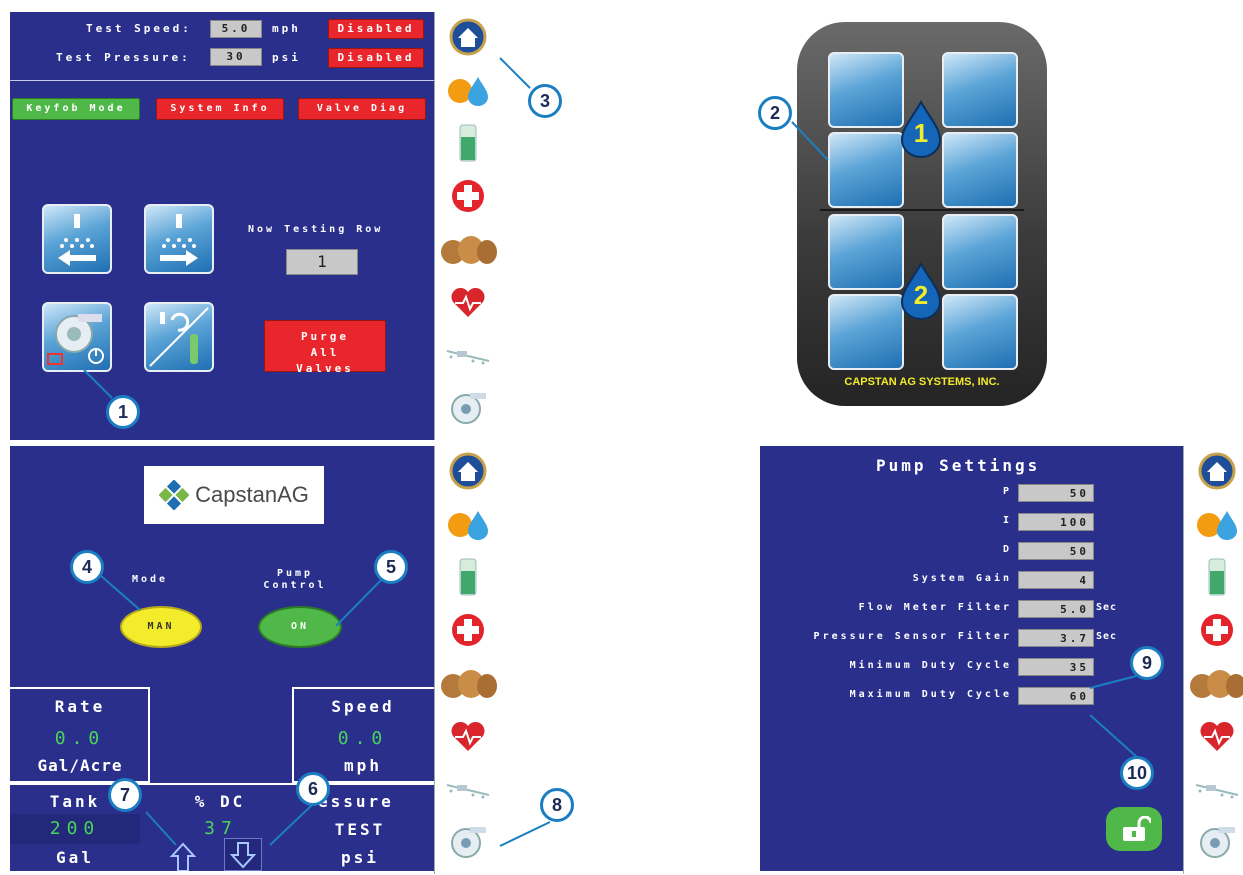 This screenshot has width=1243, height=875. Describe the element at coordinates (391, 567) in the screenshot. I see `callout-5: 5` at that location.